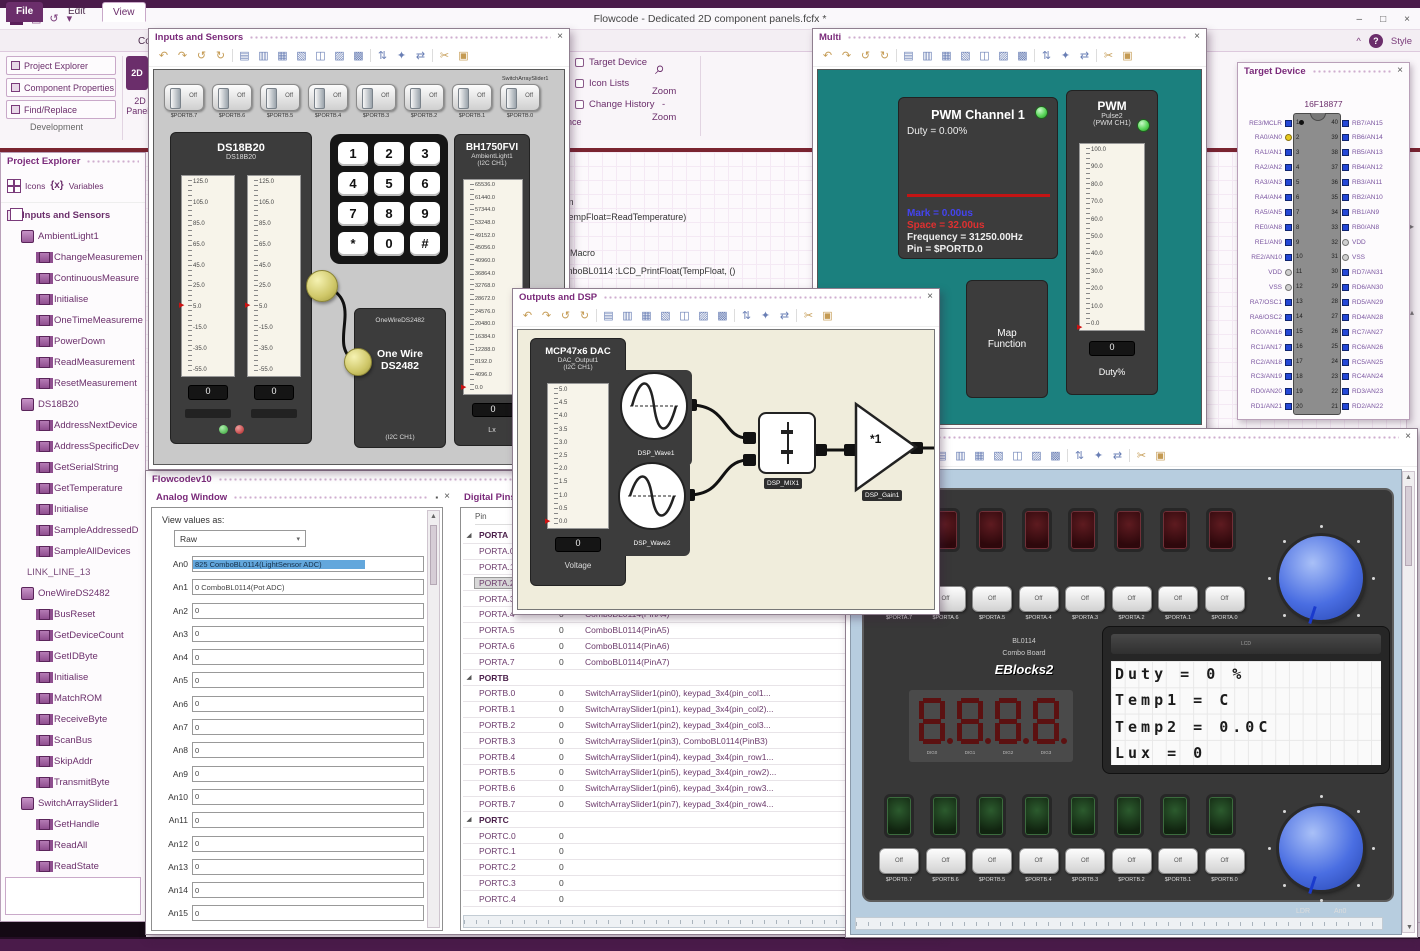  Describe the element at coordinates (201, 56) in the screenshot. I see `toolbar-icon: ↺` at that location.